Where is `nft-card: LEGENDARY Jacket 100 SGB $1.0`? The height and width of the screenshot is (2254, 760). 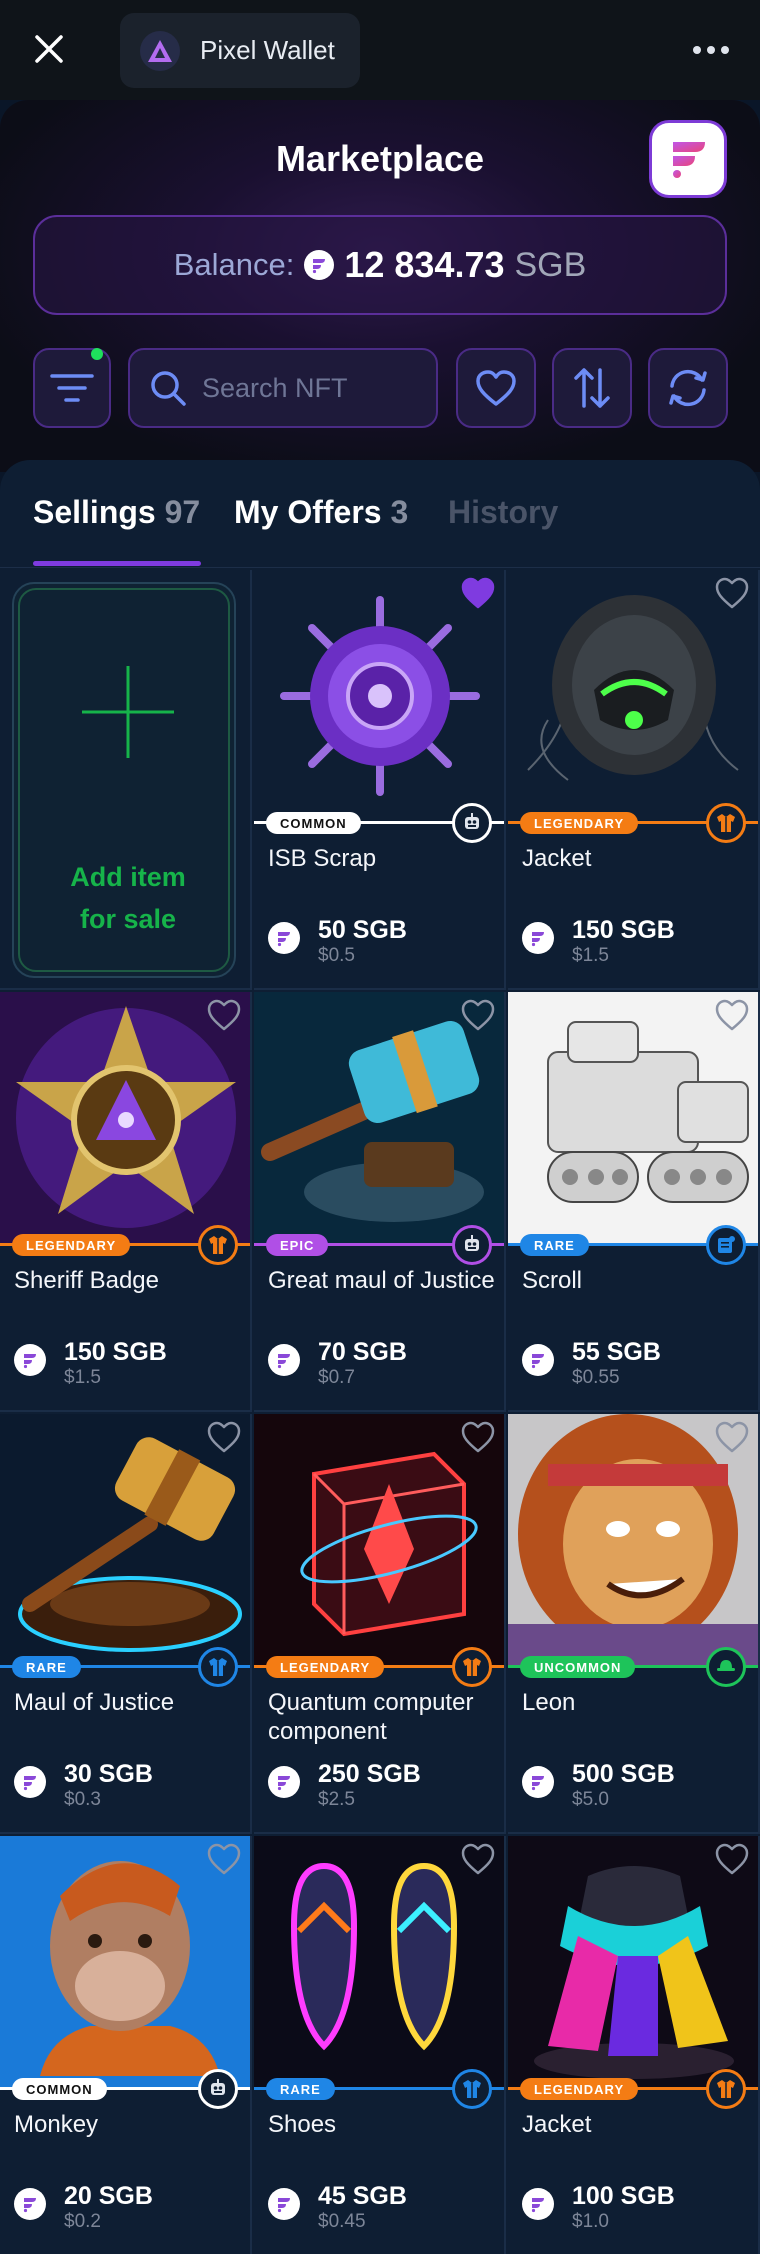
nft-card: LEGENDARY Jacket 100 SGB $1.0 is located at coordinates (634, 2045).